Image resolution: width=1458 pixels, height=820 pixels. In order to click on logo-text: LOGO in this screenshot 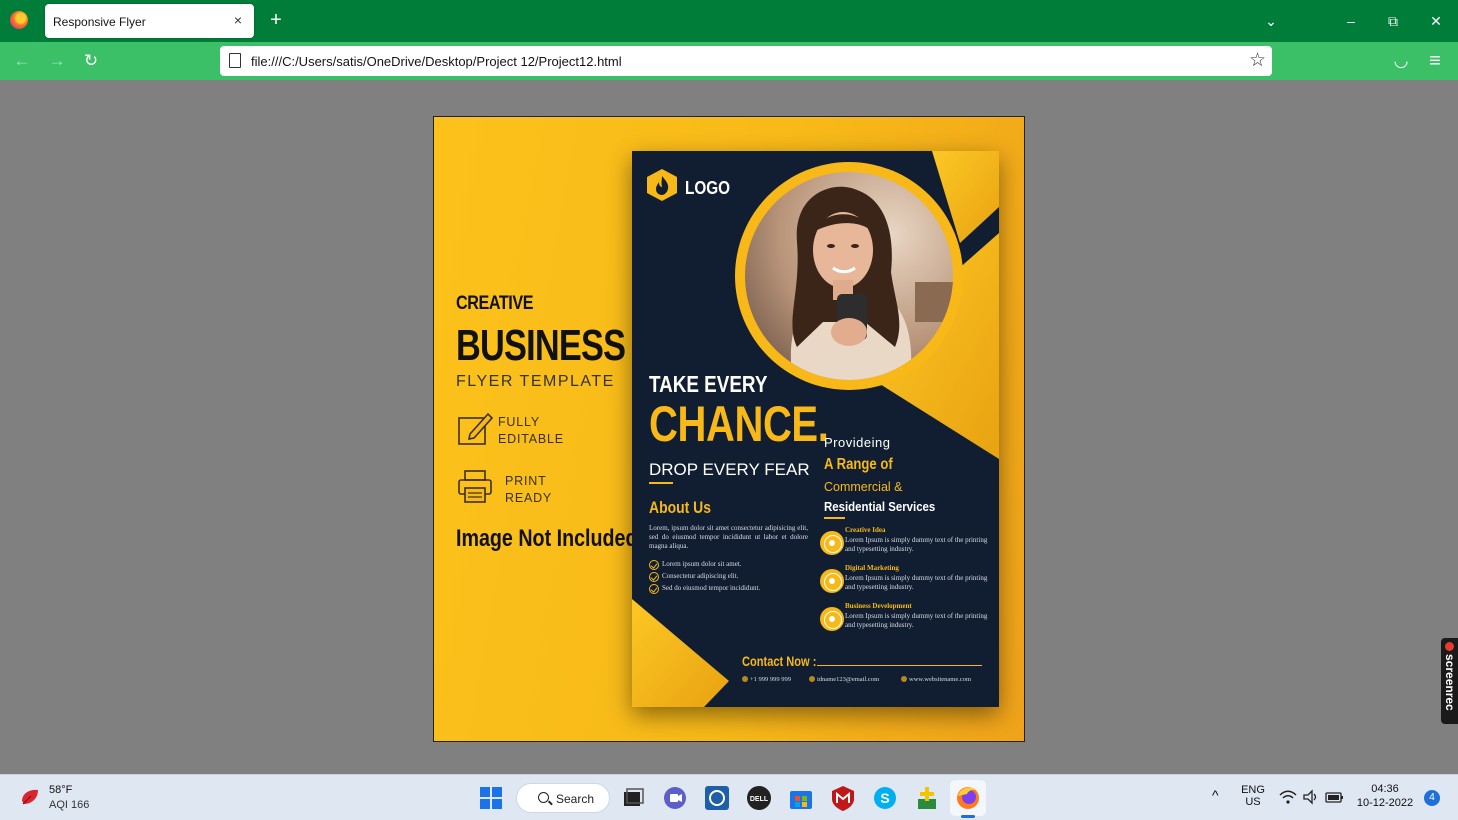, I will do `click(708, 188)`.